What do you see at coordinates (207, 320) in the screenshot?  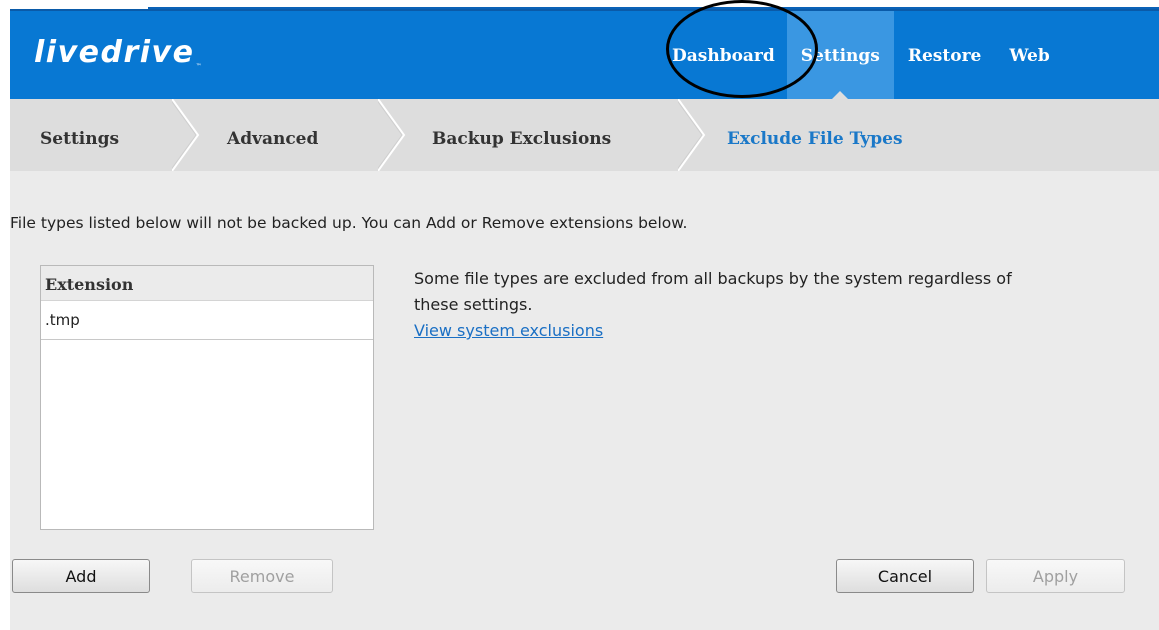 I see `list-item: .tmp` at bounding box center [207, 320].